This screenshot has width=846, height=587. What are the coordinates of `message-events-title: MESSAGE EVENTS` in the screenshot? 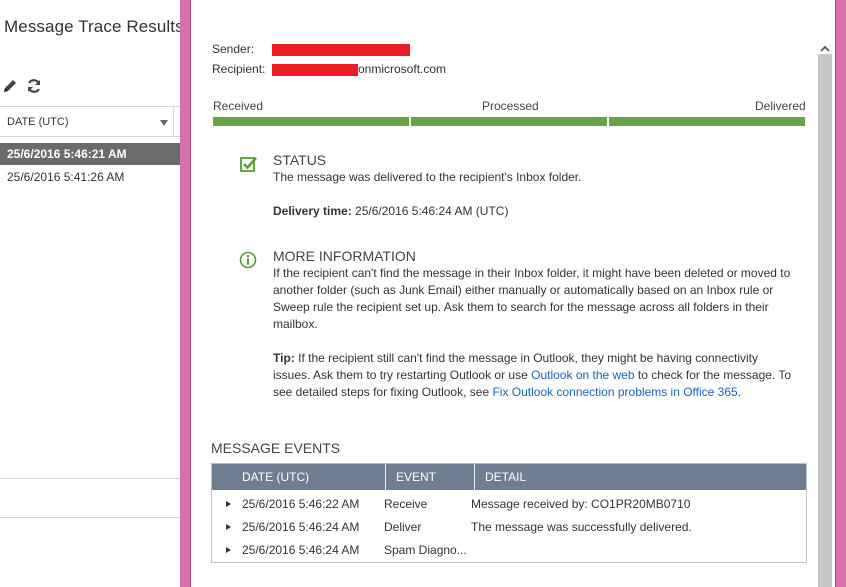 It's located at (276, 448).